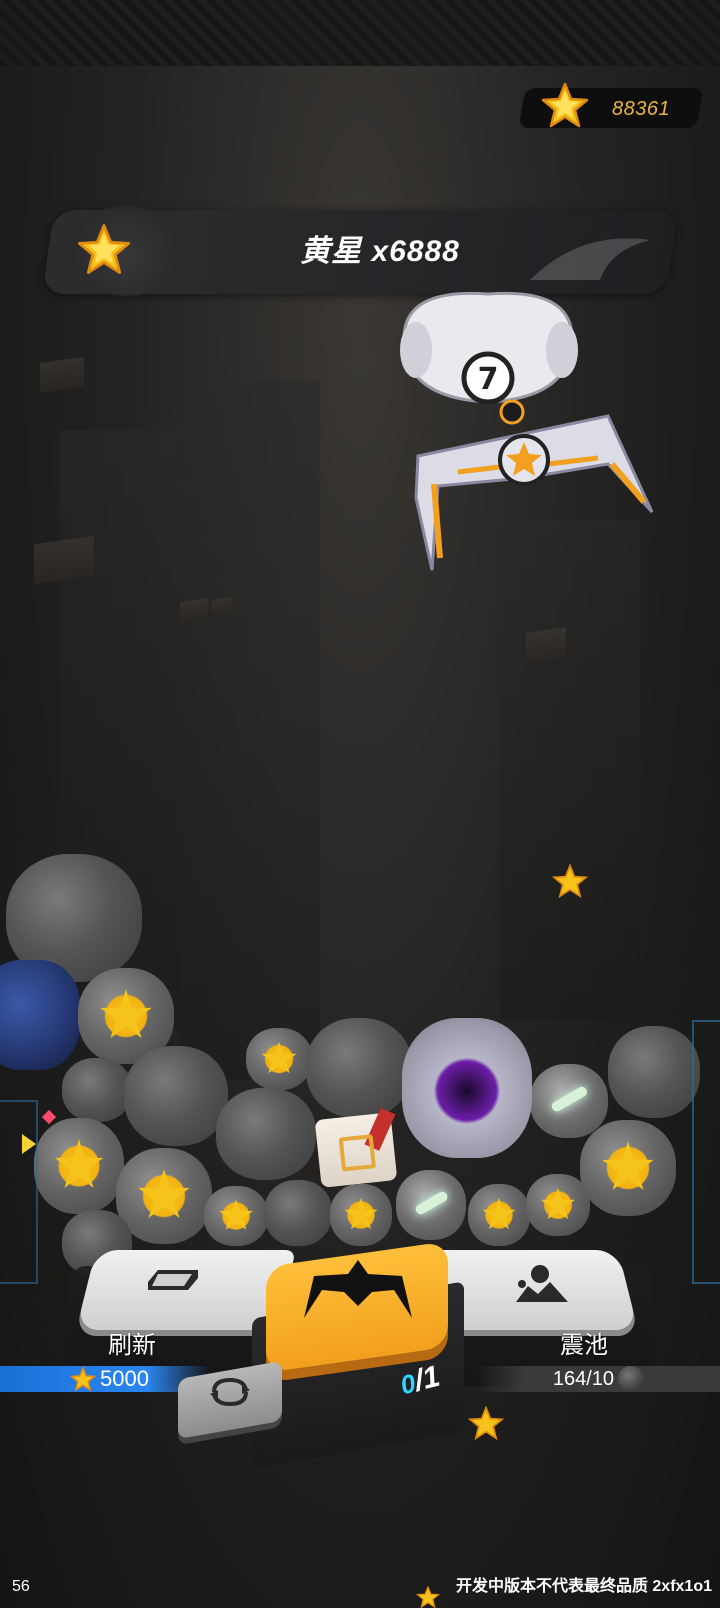 This screenshot has height=1608, width=720. I want to click on refresh-label: 刷新, so click(132, 1345).